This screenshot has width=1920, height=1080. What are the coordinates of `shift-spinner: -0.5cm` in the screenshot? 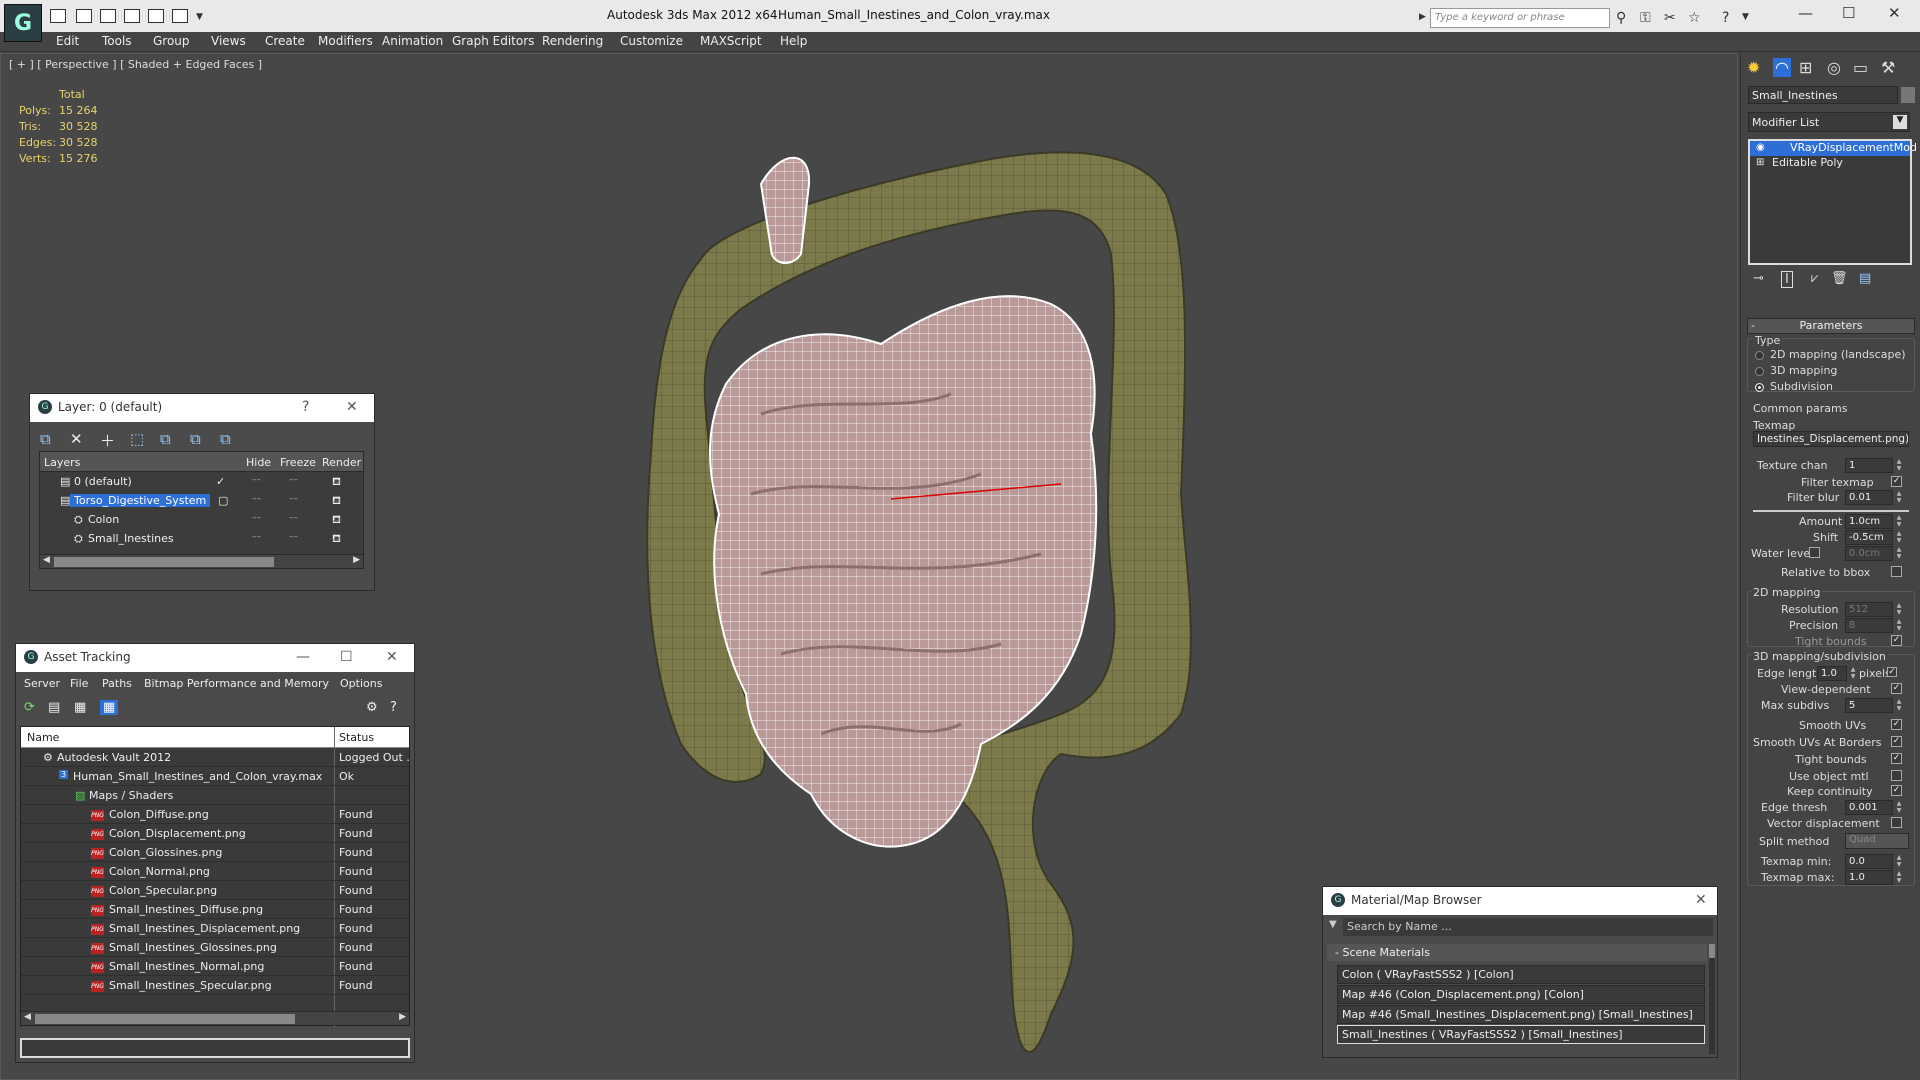 It's located at (1869, 537).